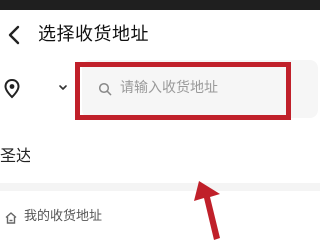 Image resolution: width=320 pixels, height=240 pixels. Describe the element at coordinates (63, 216) in the screenshot. I see `my-addresses-label: 我的收货地址` at that location.